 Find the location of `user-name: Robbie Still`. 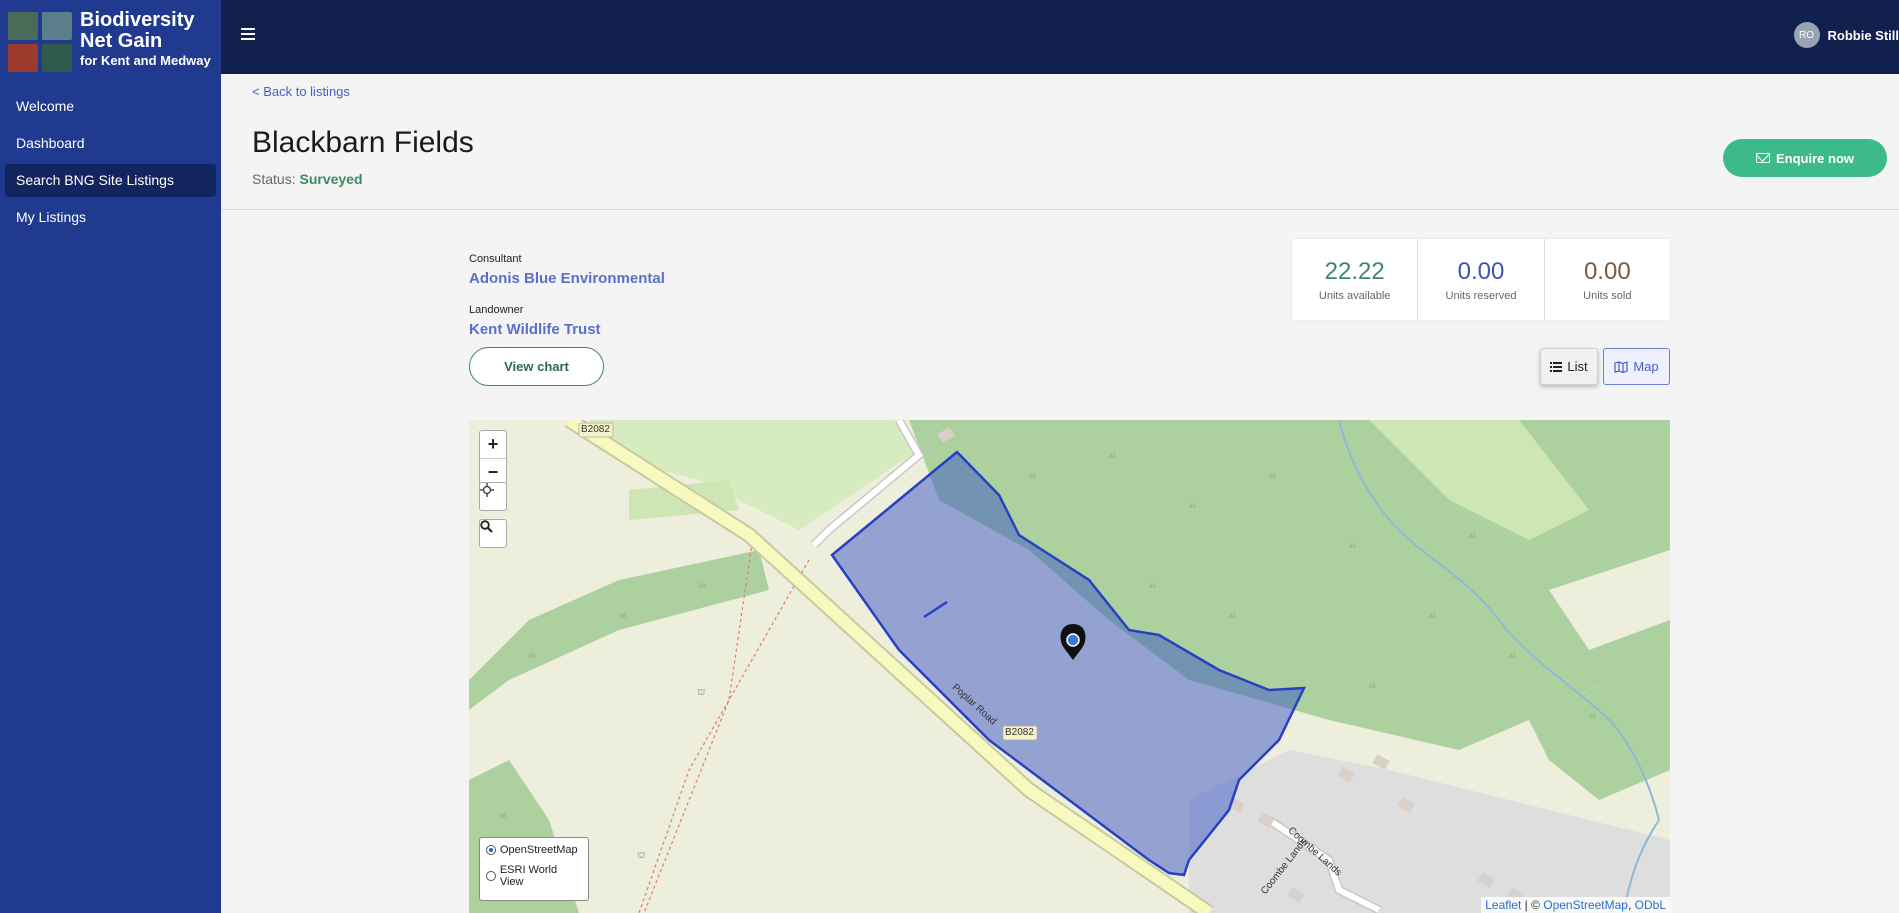

user-name: Robbie Still is located at coordinates (1863, 35).